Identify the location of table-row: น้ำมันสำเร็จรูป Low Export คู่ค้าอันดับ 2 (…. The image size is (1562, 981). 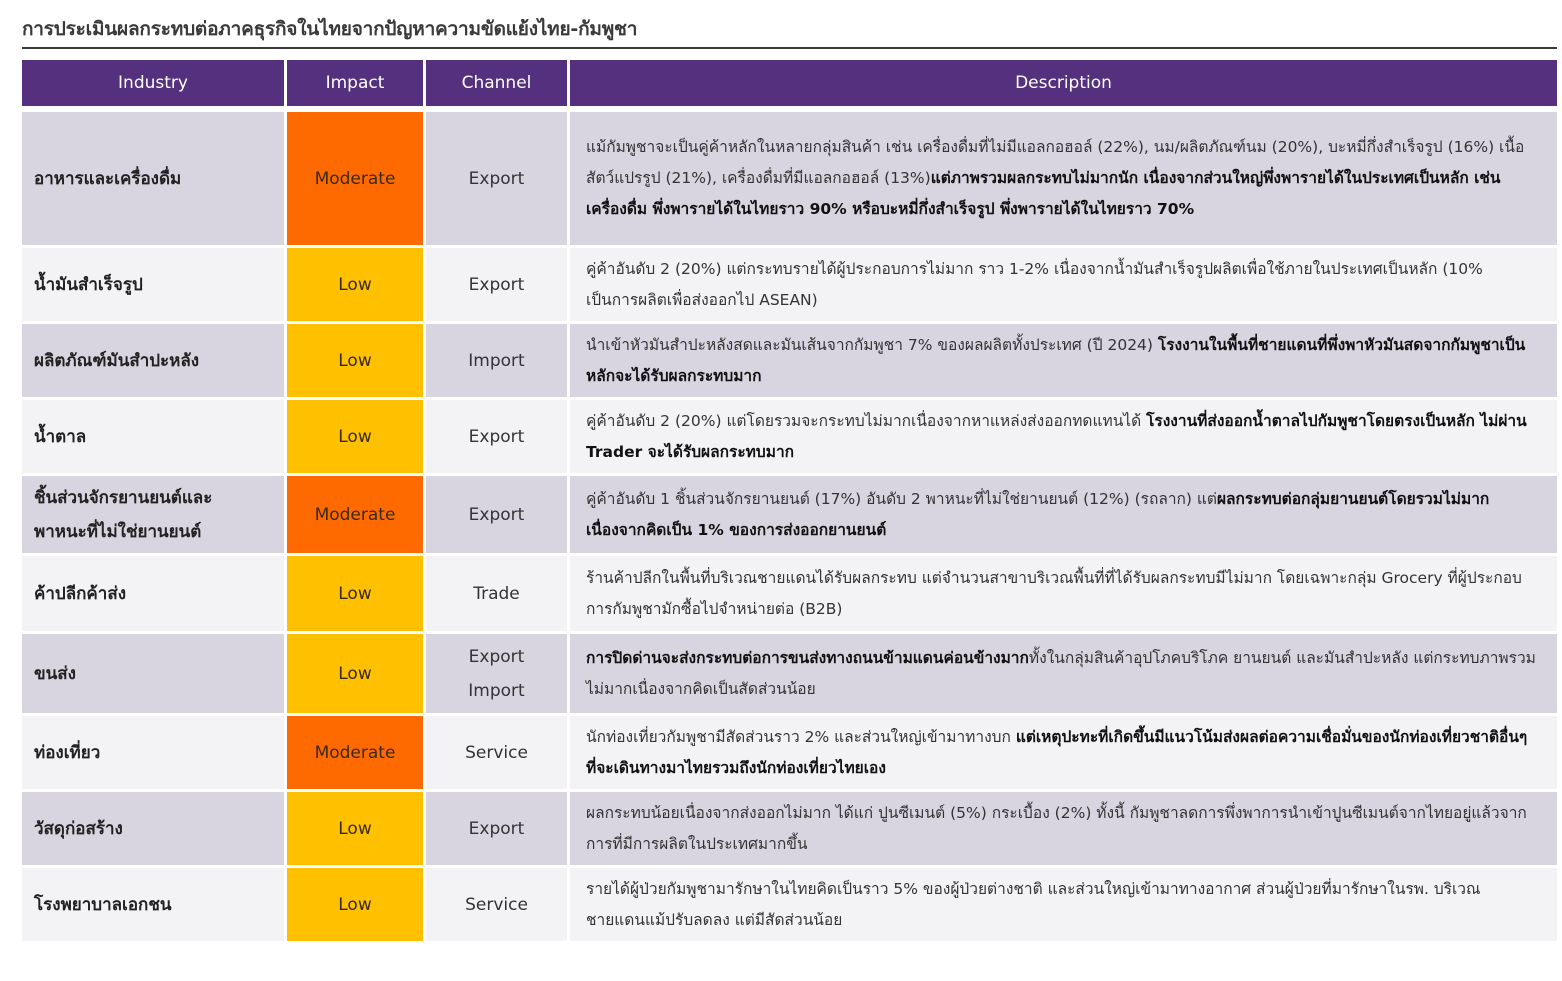
(789, 286).